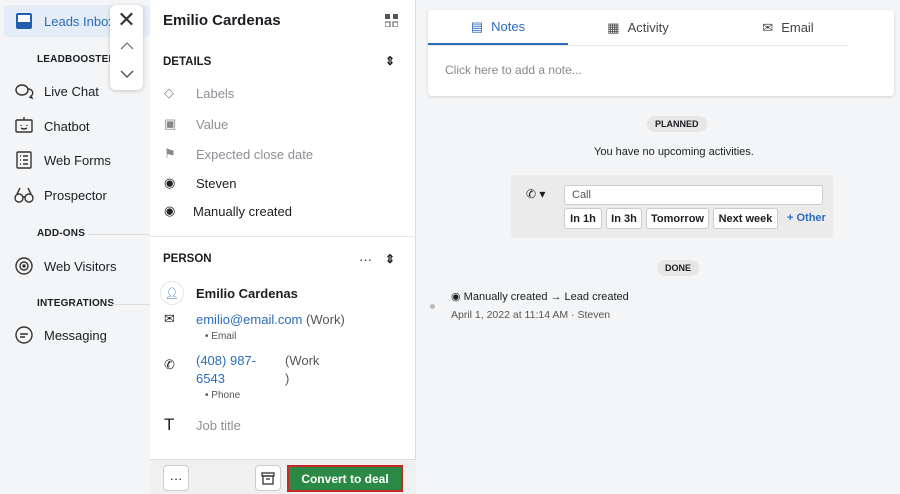  I want to click on source-value: Manually created, so click(242, 211).